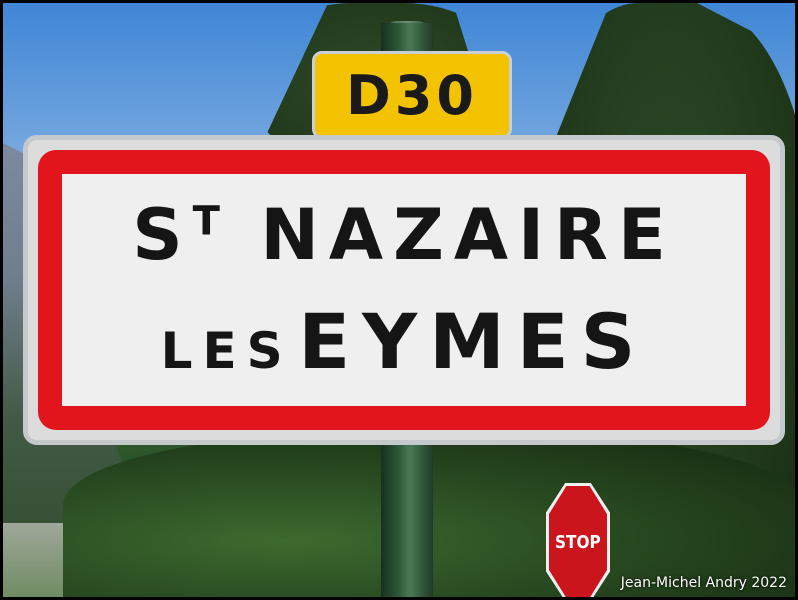 This screenshot has width=798, height=600. Describe the element at coordinates (703, 583) in the screenshot. I see `photo-credit: Jean-Michel Andry 2022` at that location.